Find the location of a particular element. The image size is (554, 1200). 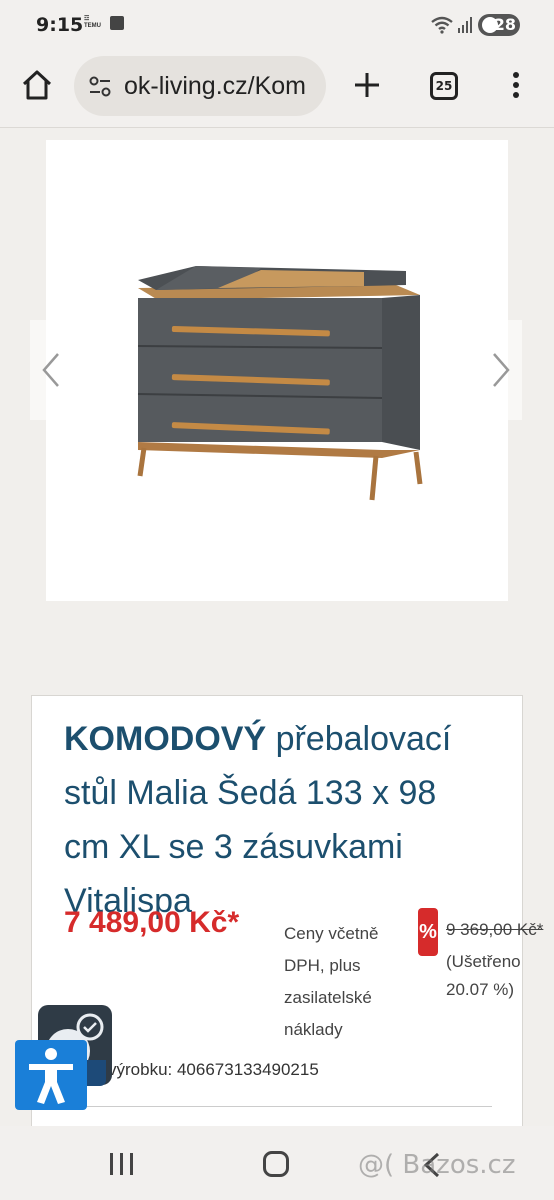

watermark: @( Bazos.cz is located at coordinates (437, 1165).